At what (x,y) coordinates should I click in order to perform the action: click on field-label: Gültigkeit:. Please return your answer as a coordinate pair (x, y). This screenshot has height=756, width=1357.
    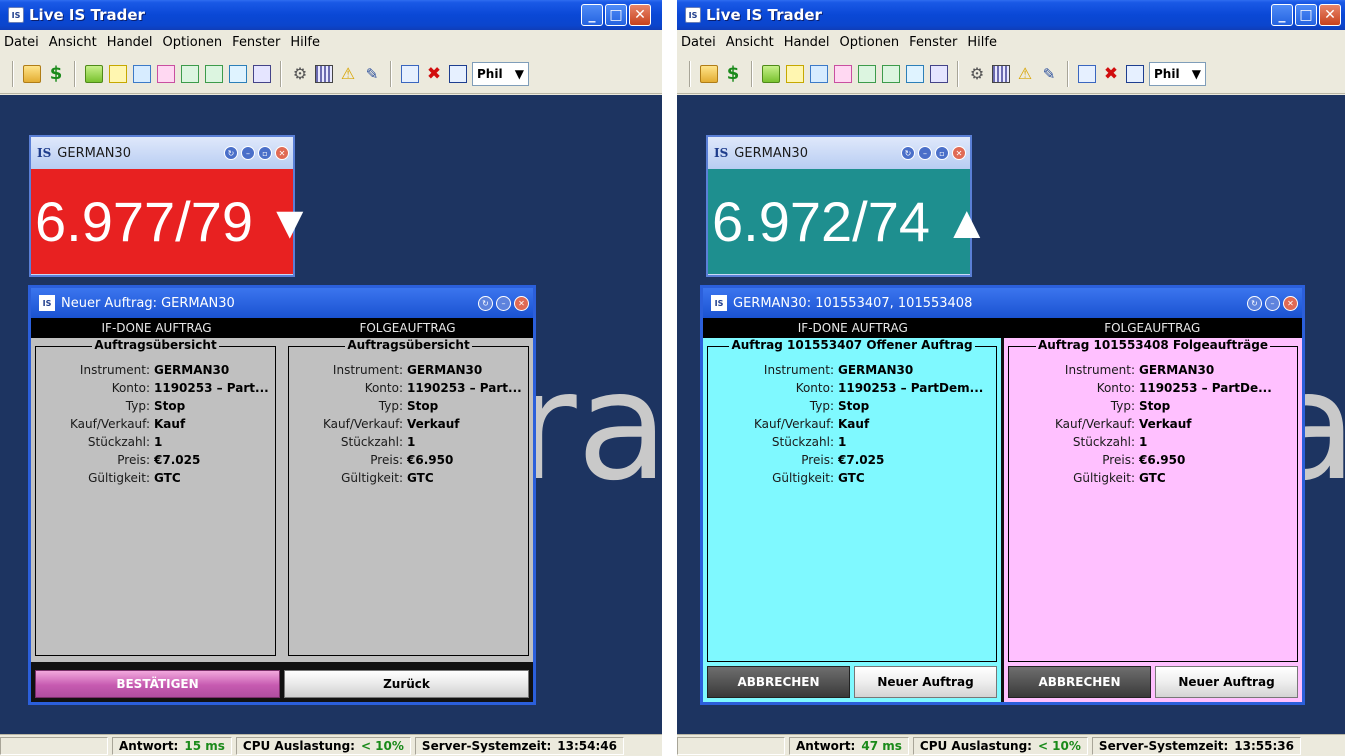
    Looking at the image, I should click on (1104, 478).